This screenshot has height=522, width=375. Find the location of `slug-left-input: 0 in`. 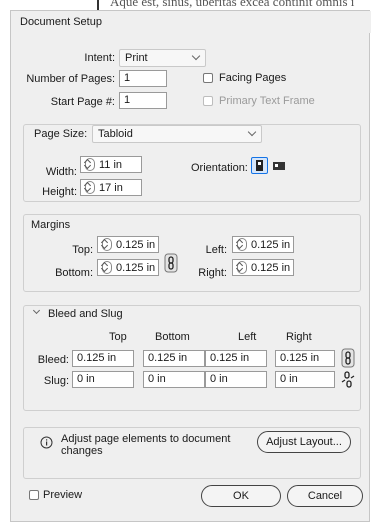

slug-left-input: 0 in is located at coordinates (236, 379).